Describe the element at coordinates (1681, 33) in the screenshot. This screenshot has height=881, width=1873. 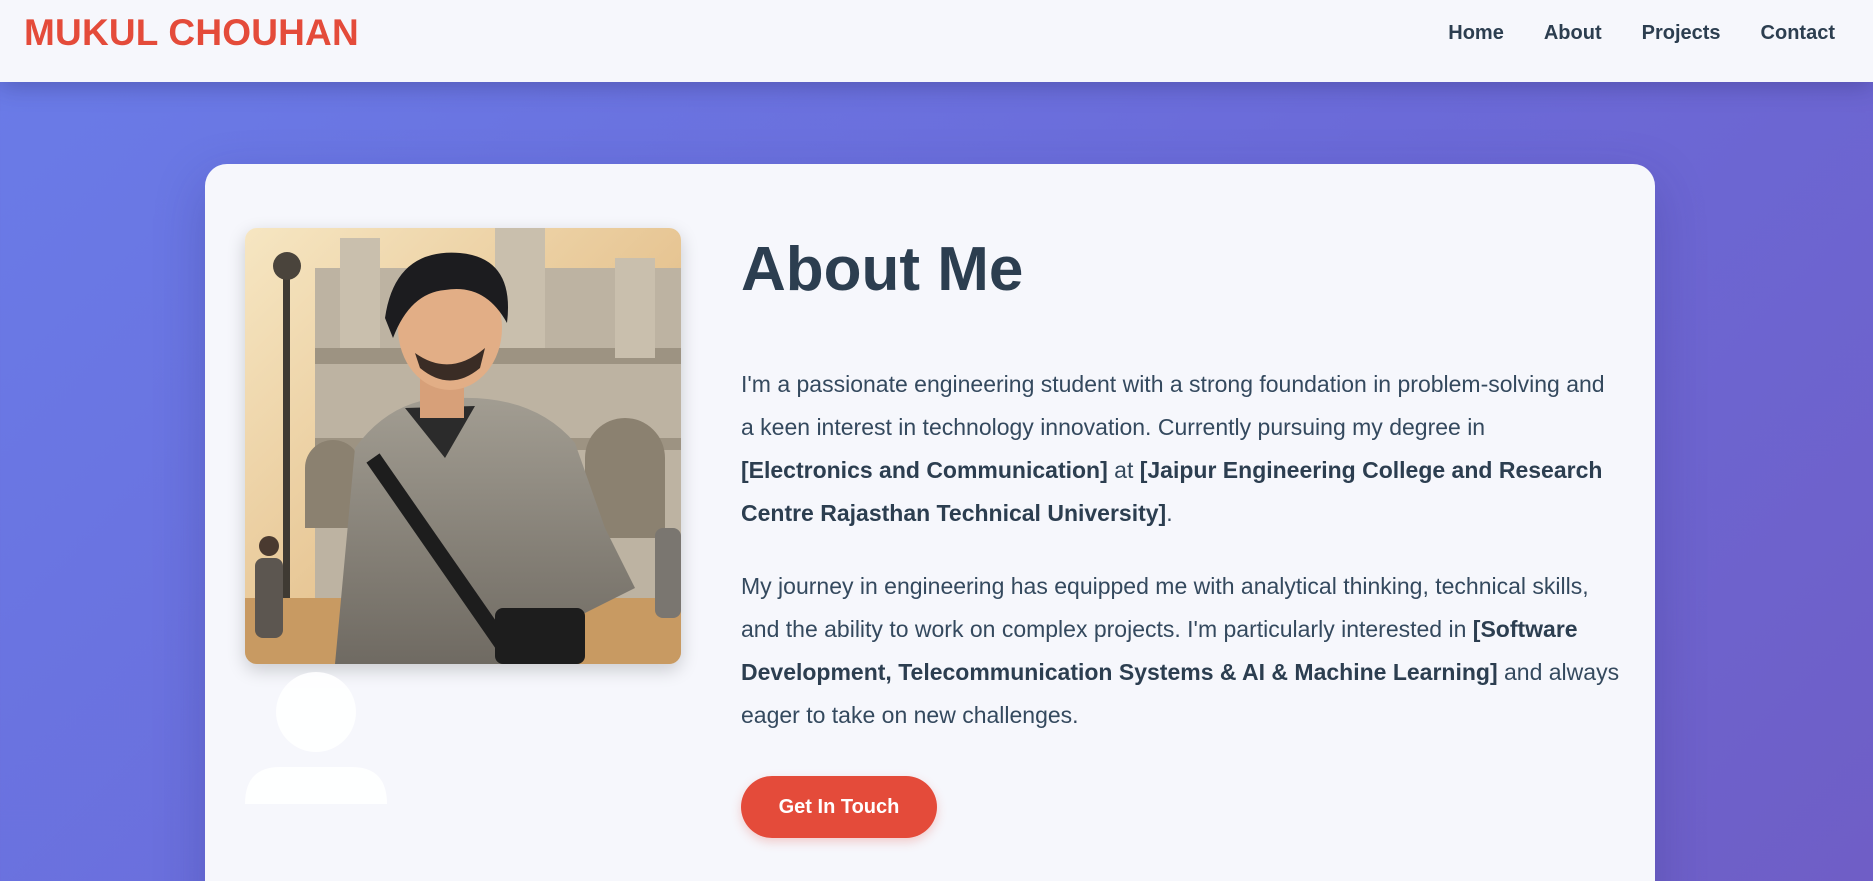
I see `nav-projects: Projects` at that location.